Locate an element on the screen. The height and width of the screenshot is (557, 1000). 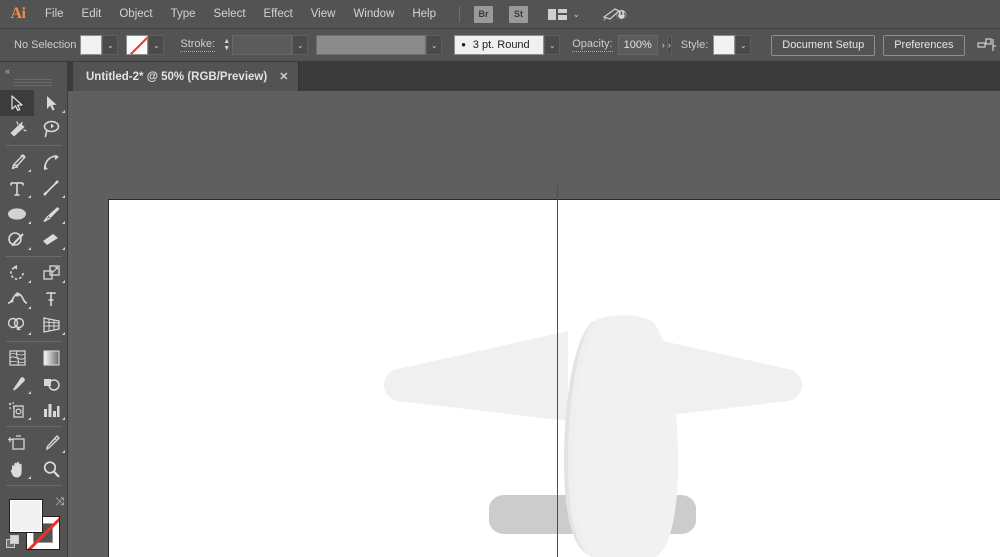
paintbrush-icon is located at coordinates (50, 215).